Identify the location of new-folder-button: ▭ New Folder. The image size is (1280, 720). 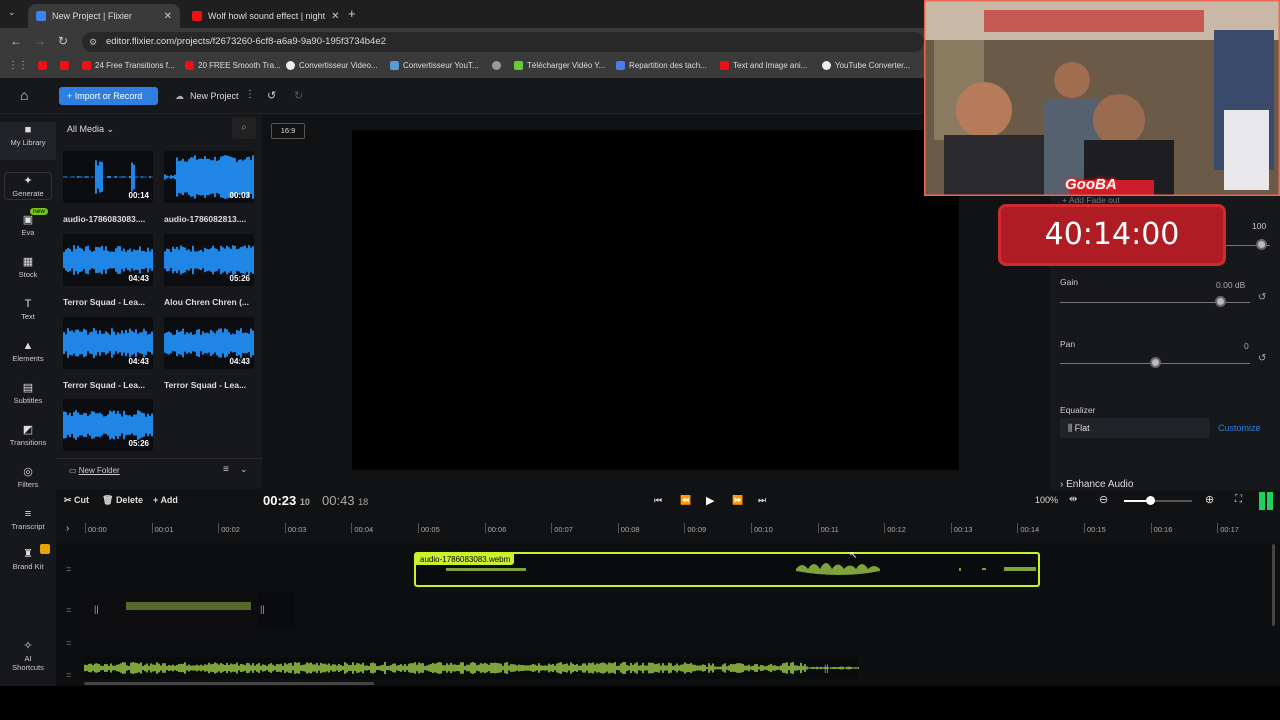
(94, 470).